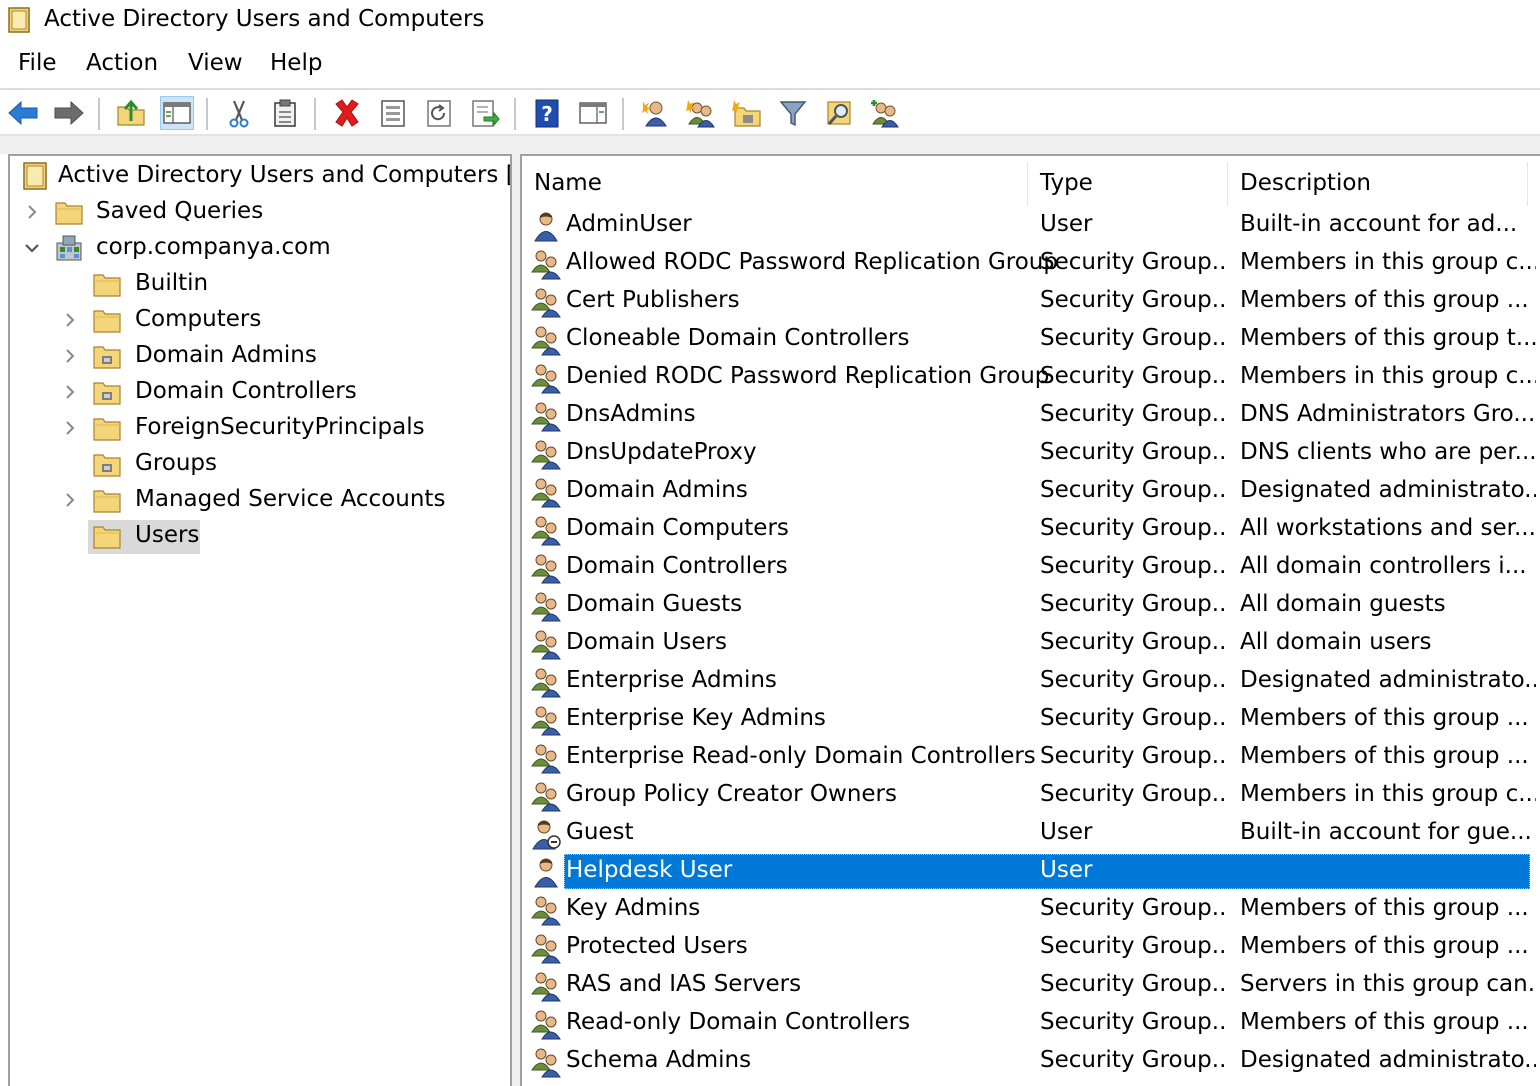 Image resolution: width=1540 pixels, height=1086 pixels. Describe the element at coordinates (213, 247) in the screenshot. I see `tree-item-label: corp.companya.com` at that location.